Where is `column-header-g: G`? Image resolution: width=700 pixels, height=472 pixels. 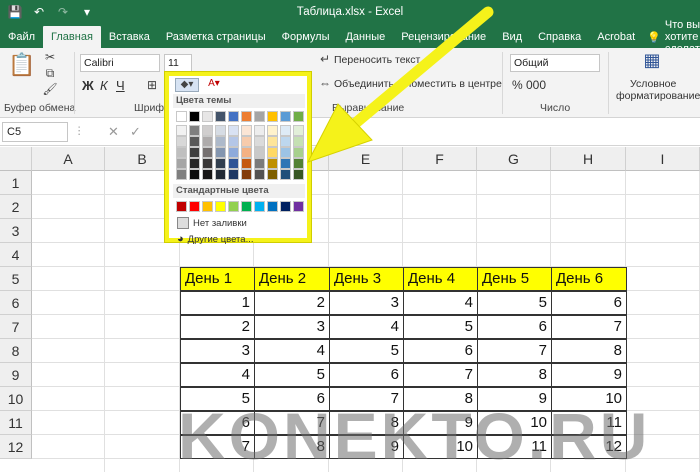
column-header-g: G is located at coordinates (514, 159).